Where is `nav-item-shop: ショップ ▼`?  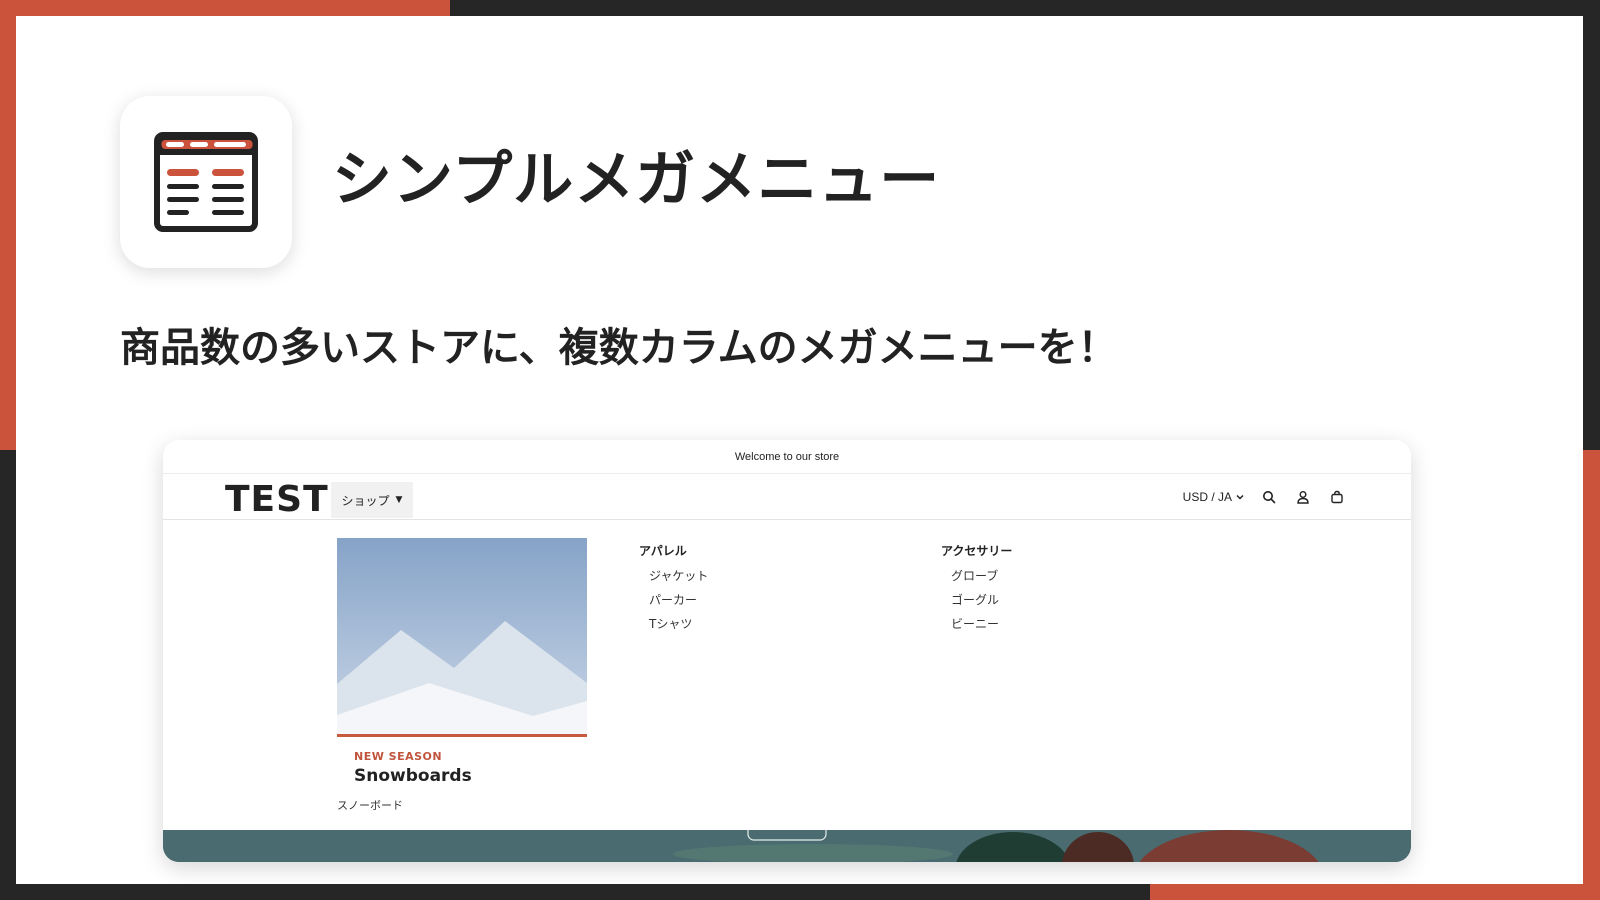
nav-item-shop: ショップ ▼ is located at coordinates (372, 500).